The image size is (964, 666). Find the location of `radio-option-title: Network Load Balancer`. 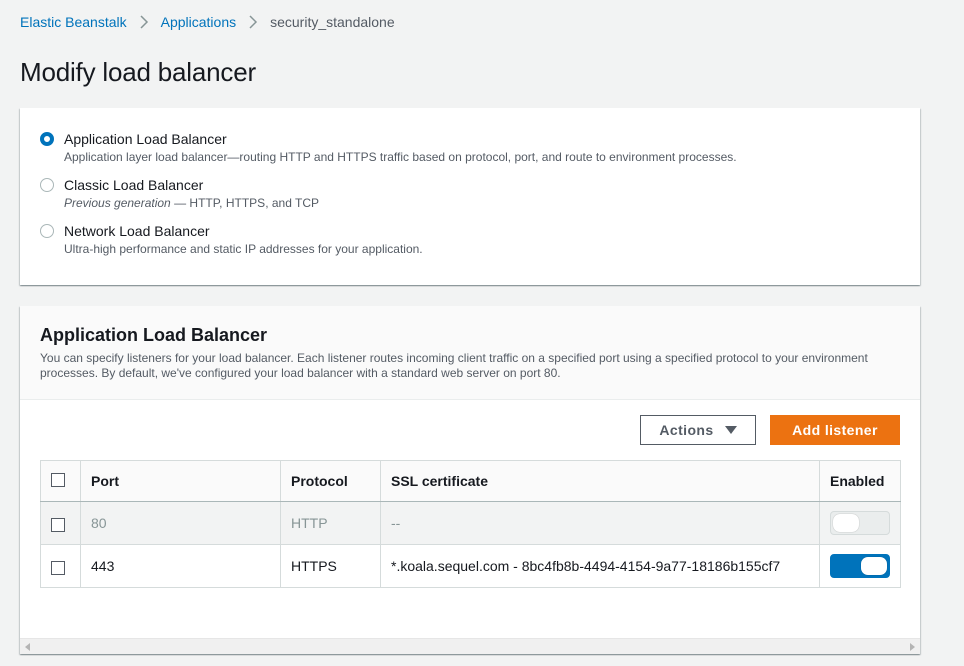

radio-option-title: Network Load Balancer is located at coordinates (137, 231).